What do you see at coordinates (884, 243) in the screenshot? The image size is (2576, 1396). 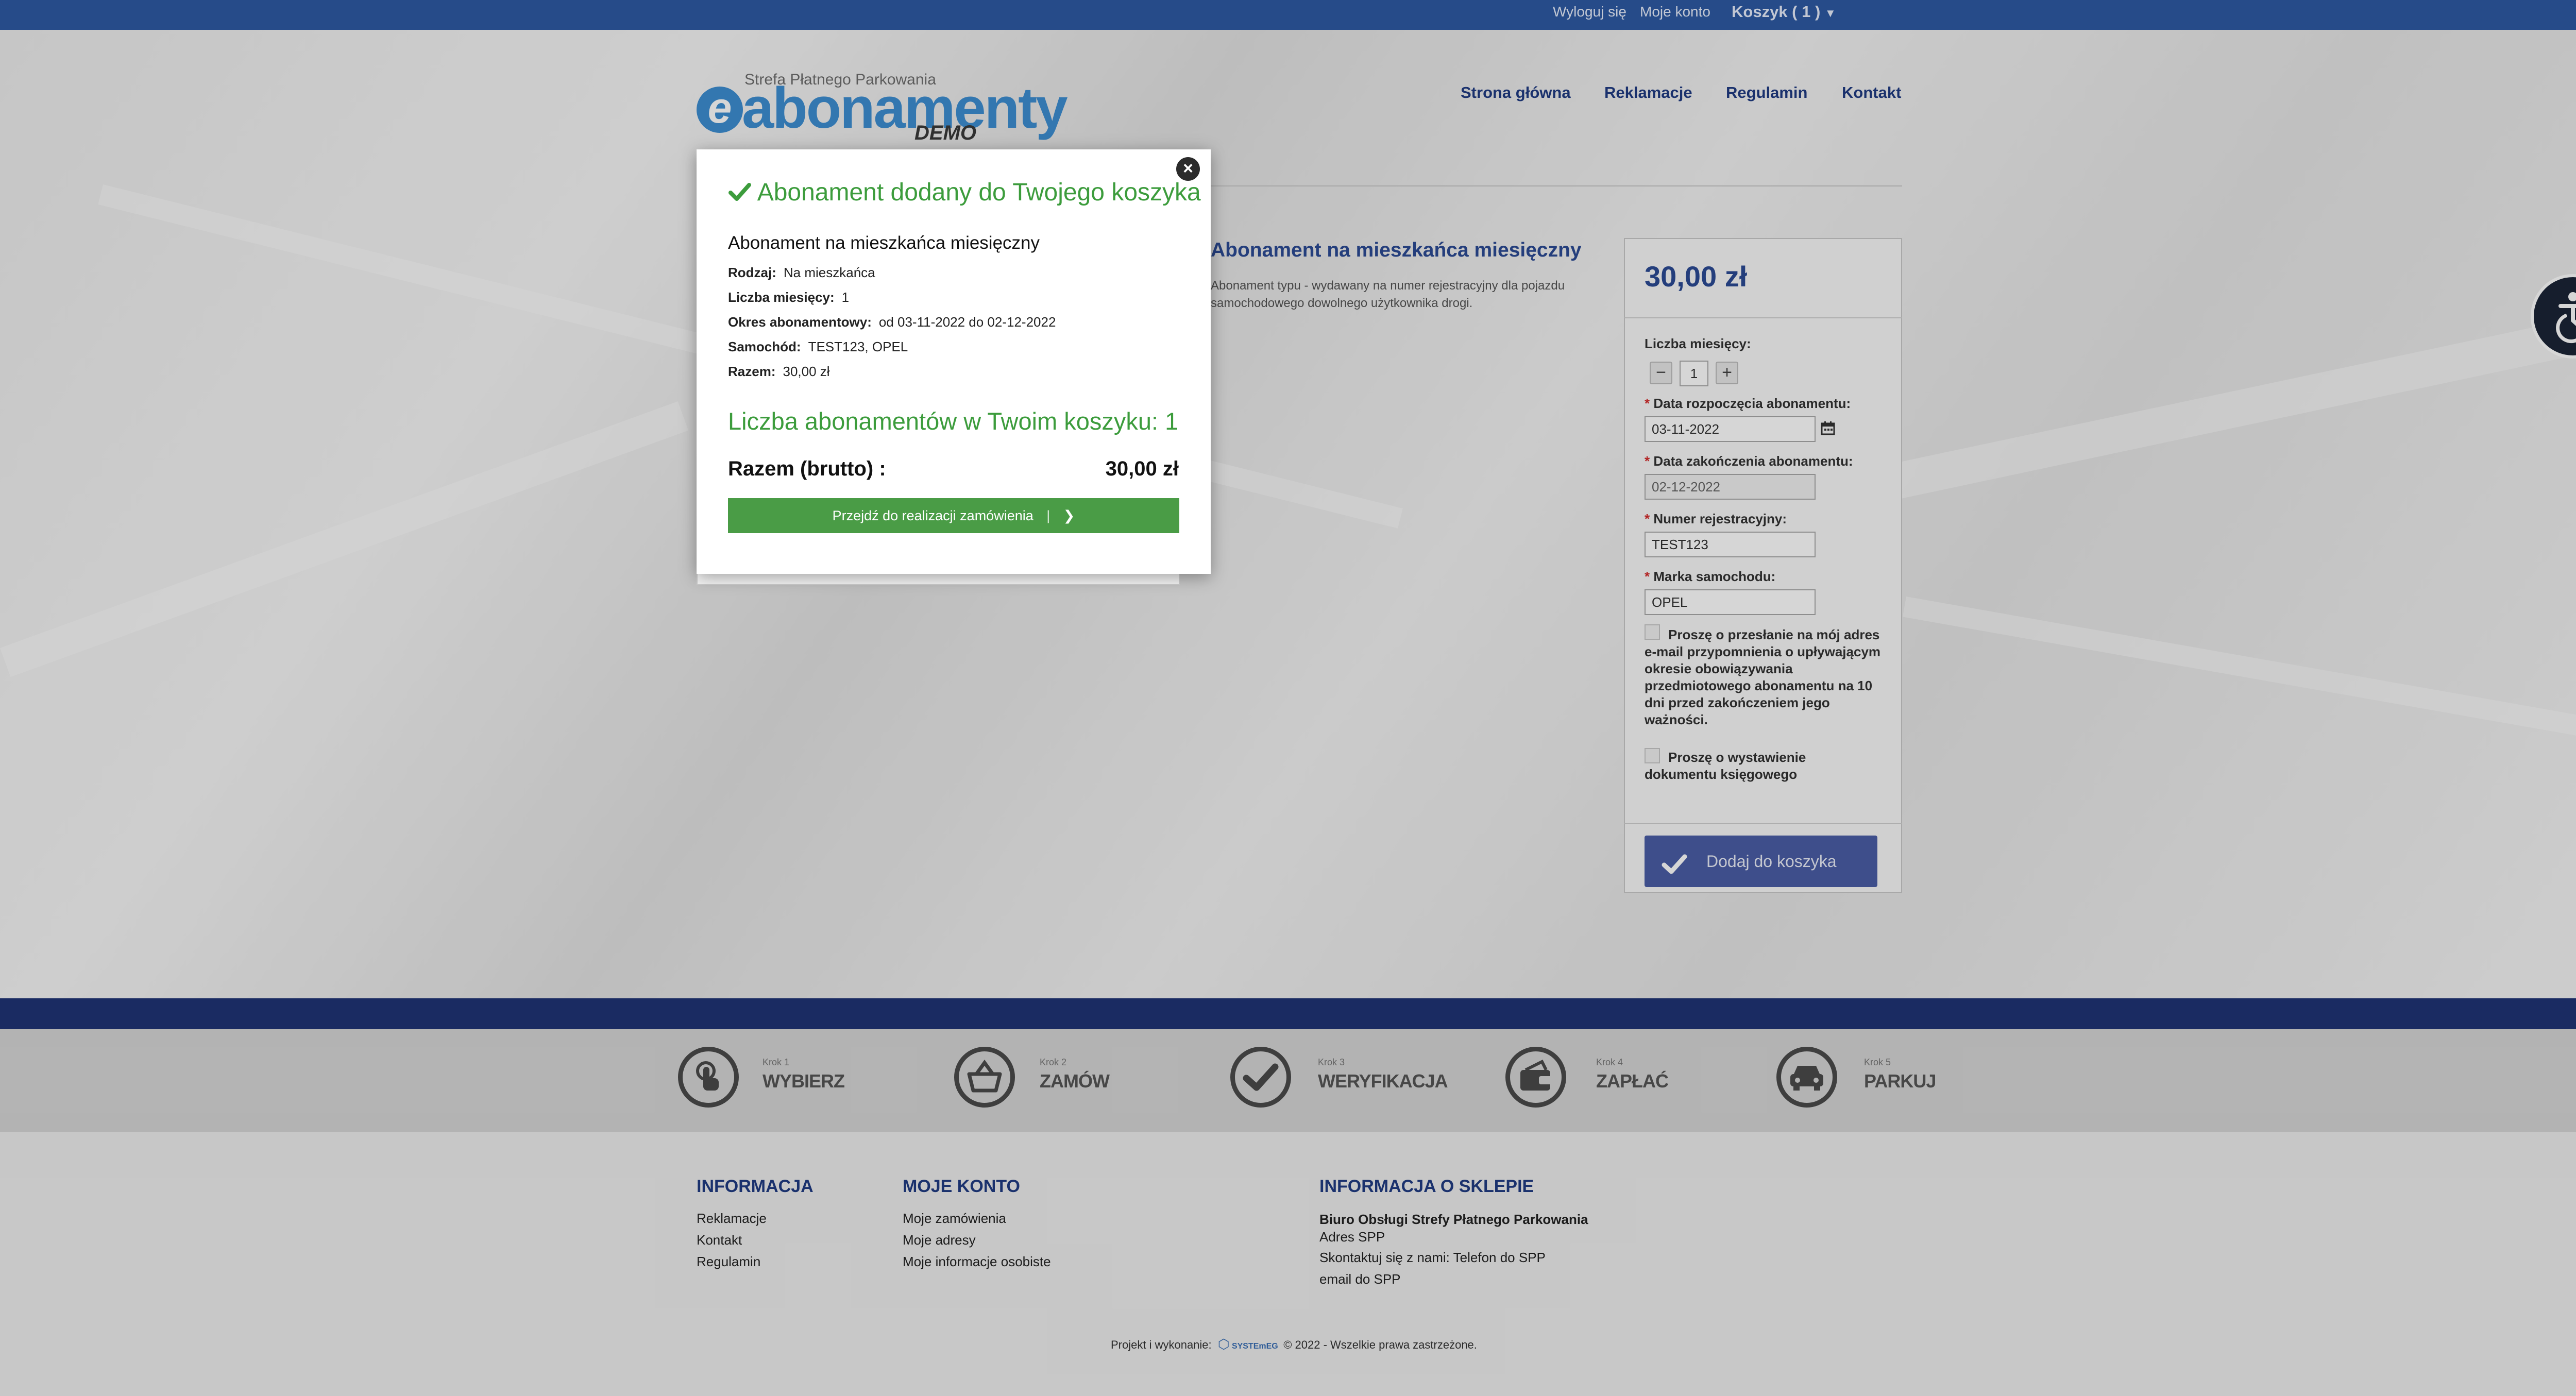 I see `modal-product-name: Abonament na mieszkańca miesięczny` at bounding box center [884, 243].